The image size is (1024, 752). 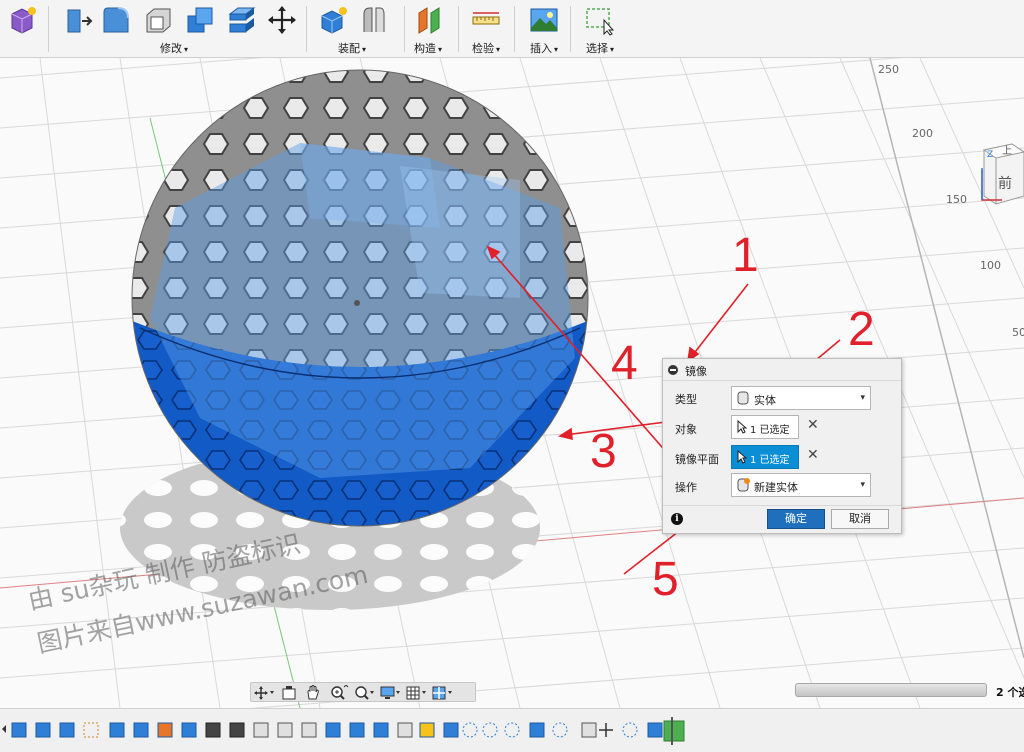 I want to click on info-icon: i, so click(x=677, y=519).